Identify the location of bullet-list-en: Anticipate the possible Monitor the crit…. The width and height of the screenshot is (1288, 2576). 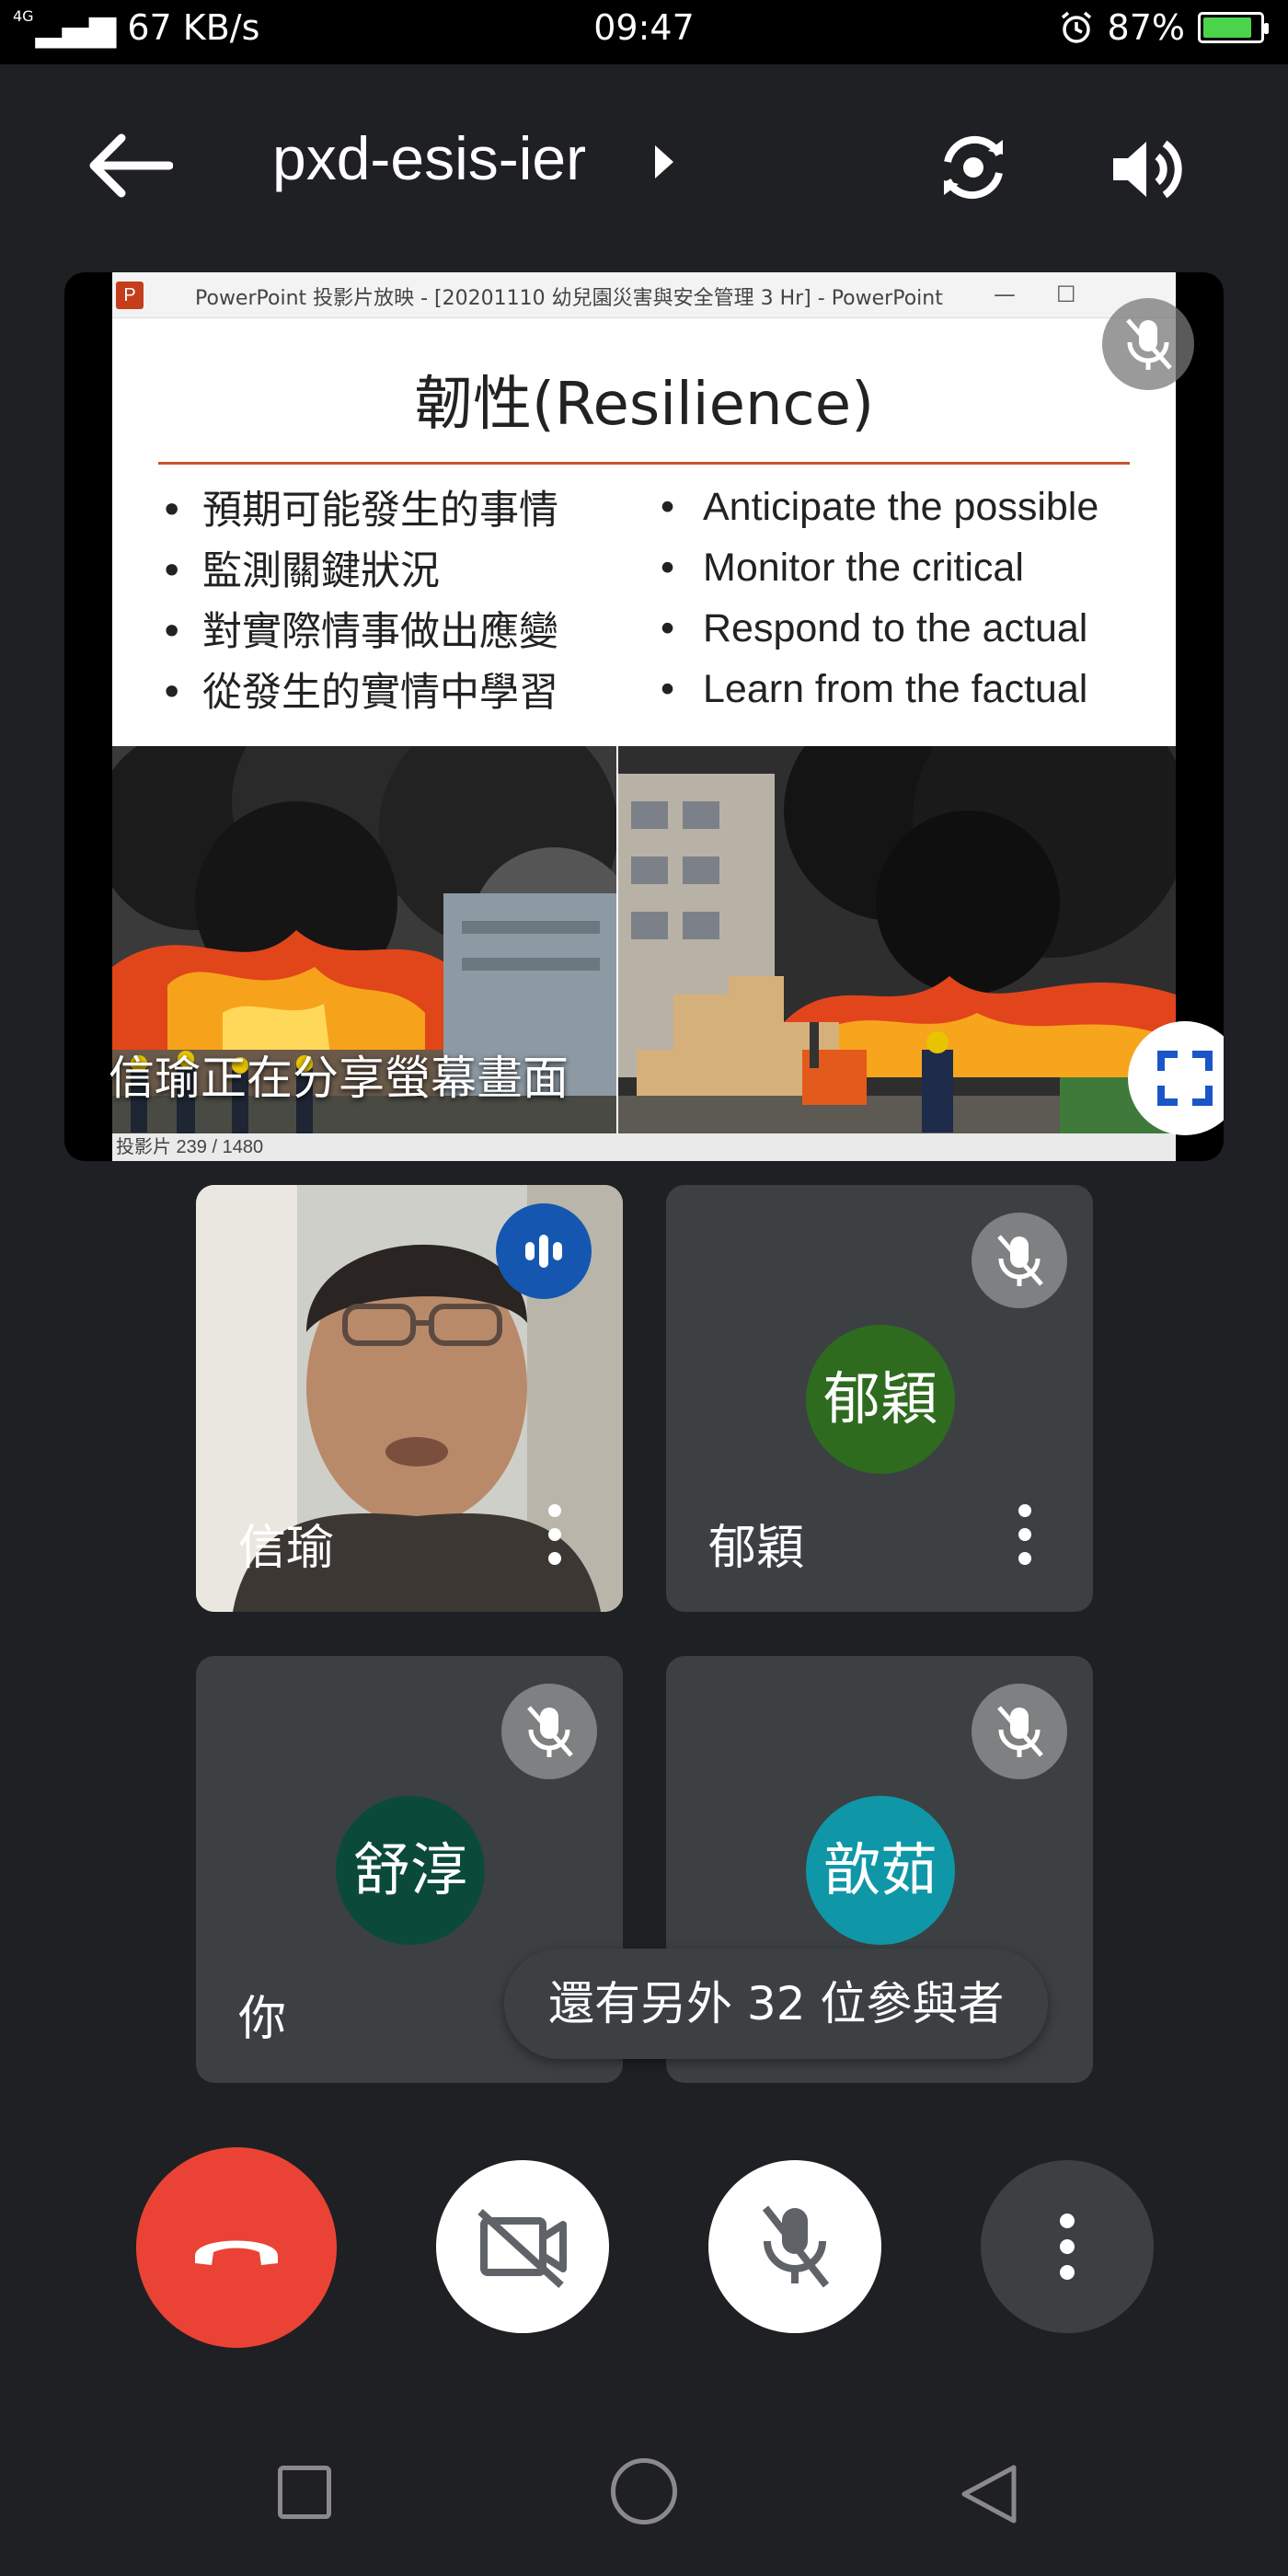
(879, 598).